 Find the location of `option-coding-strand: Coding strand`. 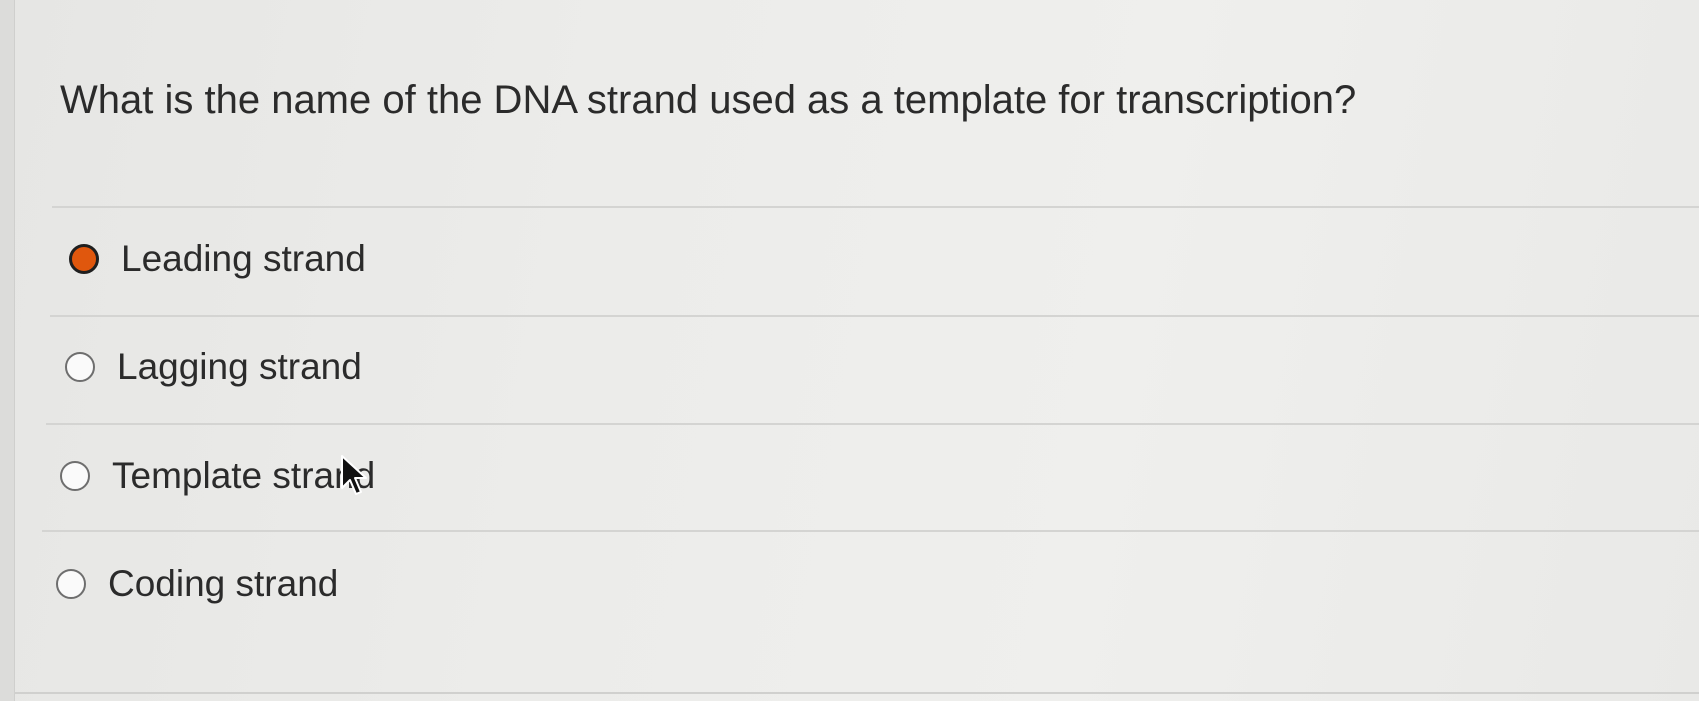

option-coding-strand: Coding strand is located at coordinates (197, 584).